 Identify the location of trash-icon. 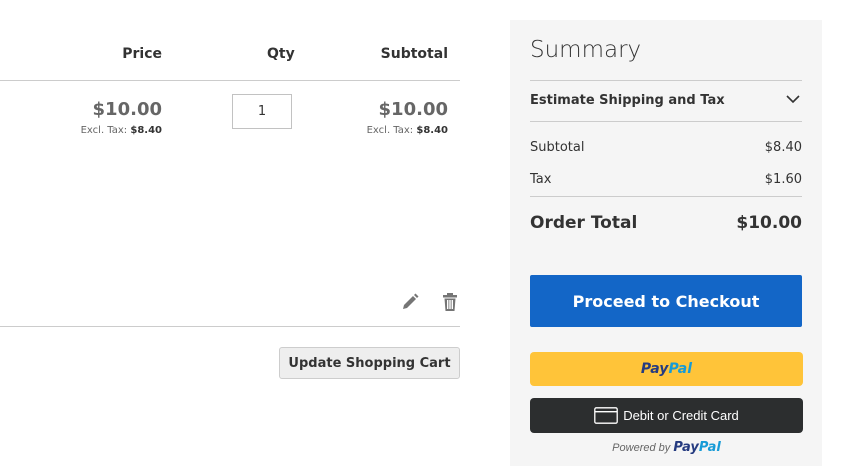
(450, 302).